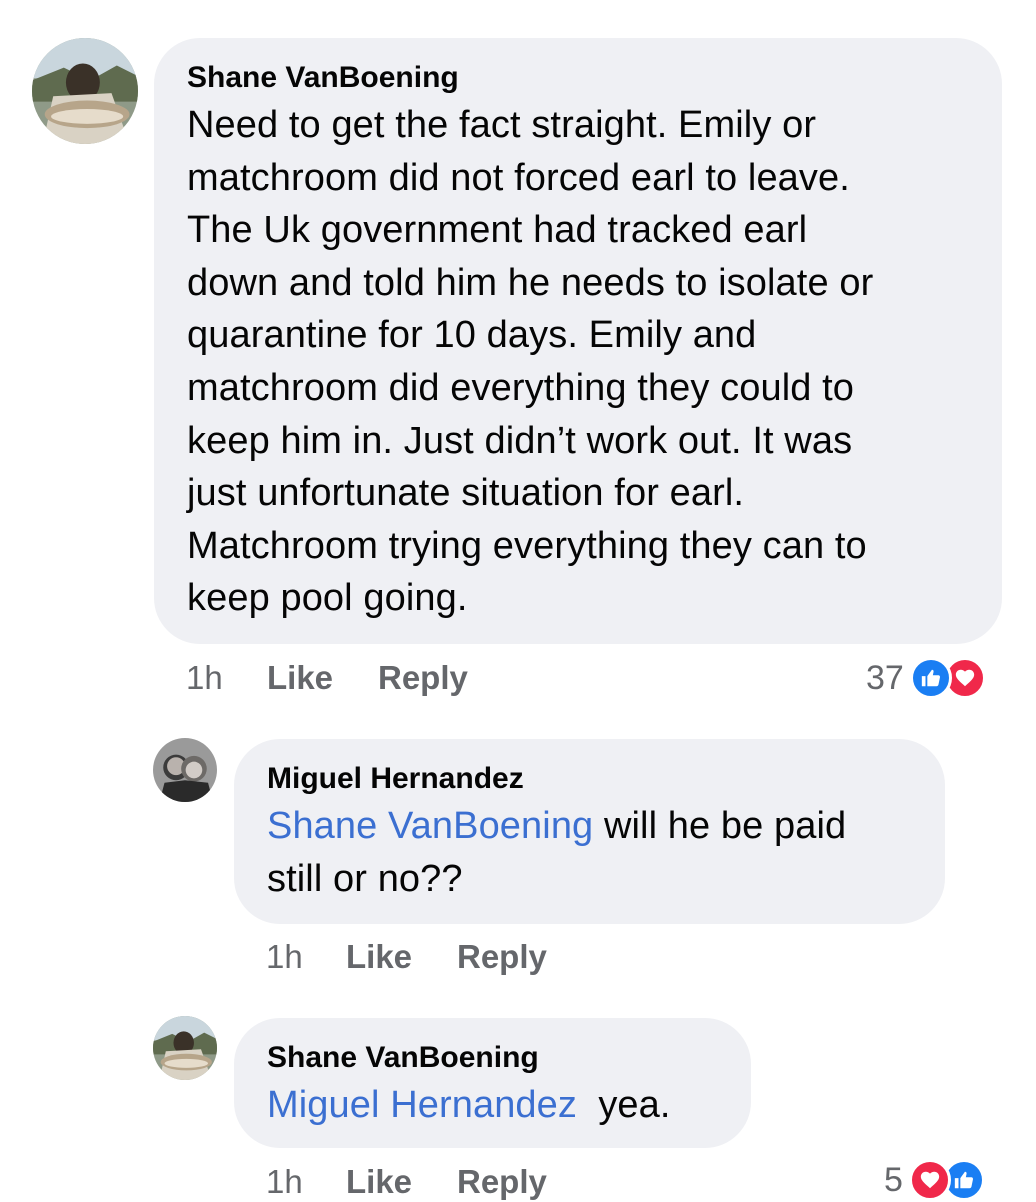  What do you see at coordinates (720, 826) in the screenshot?
I see `comment-line-rest: will he be paid` at bounding box center [720, 826].